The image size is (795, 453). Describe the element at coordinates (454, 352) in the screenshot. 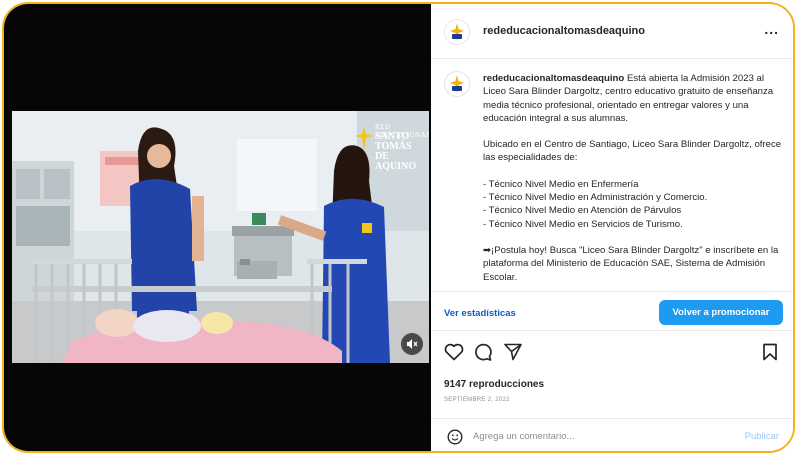

I see `heart-icon` at that location.